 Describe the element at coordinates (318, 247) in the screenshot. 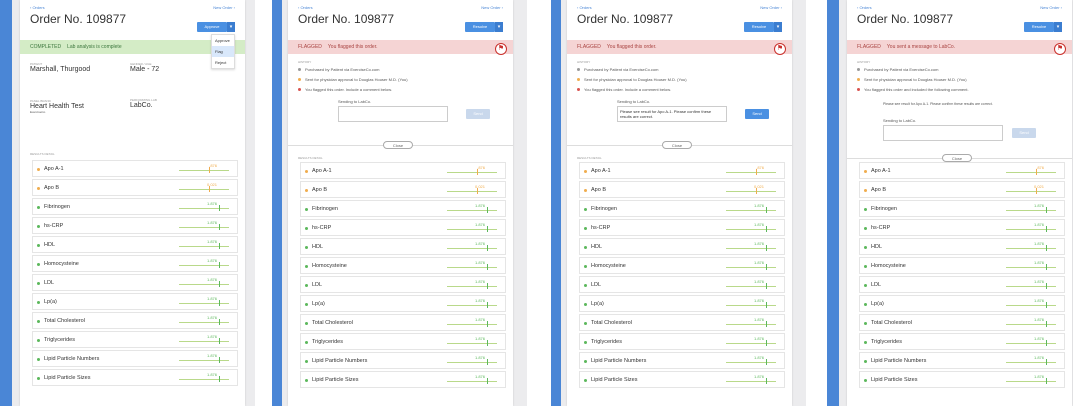

I see `result-name: HDL` at that location.